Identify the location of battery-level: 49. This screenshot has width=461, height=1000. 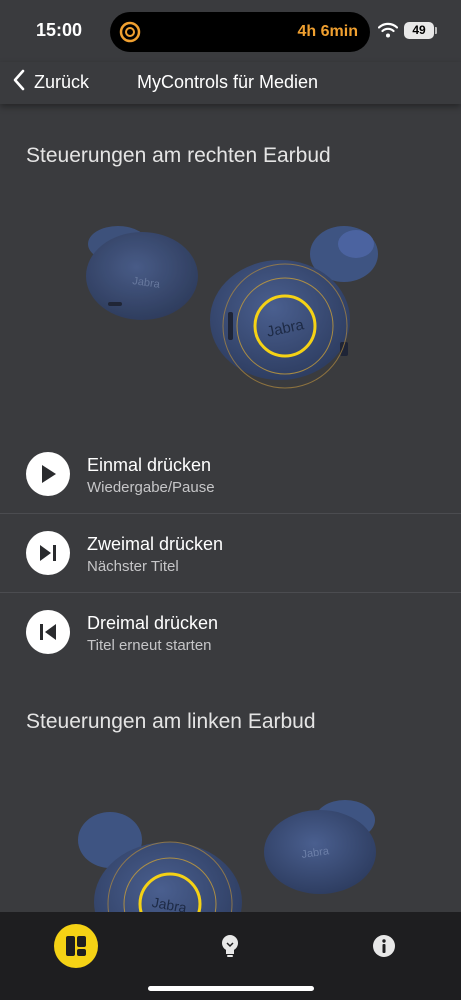
(419, 30).